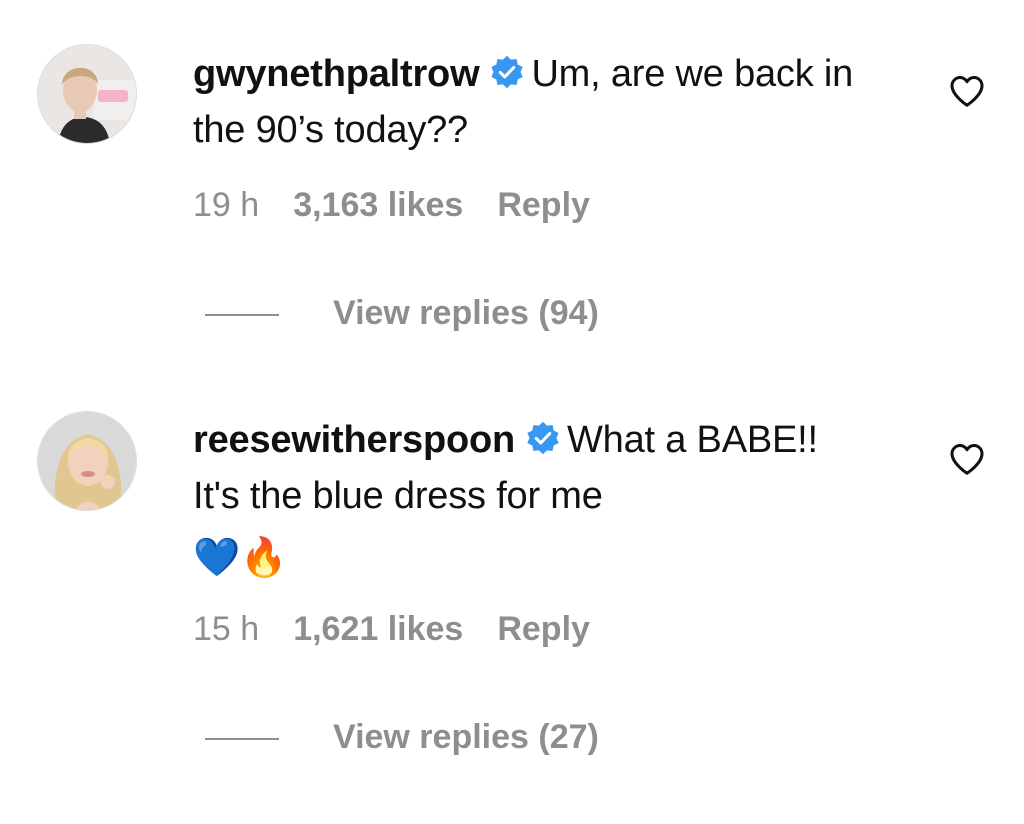 Image resolution: width=1024 pixels, height=824 pixels. I want to click on timestamp: 15 h, so click(226, 629).